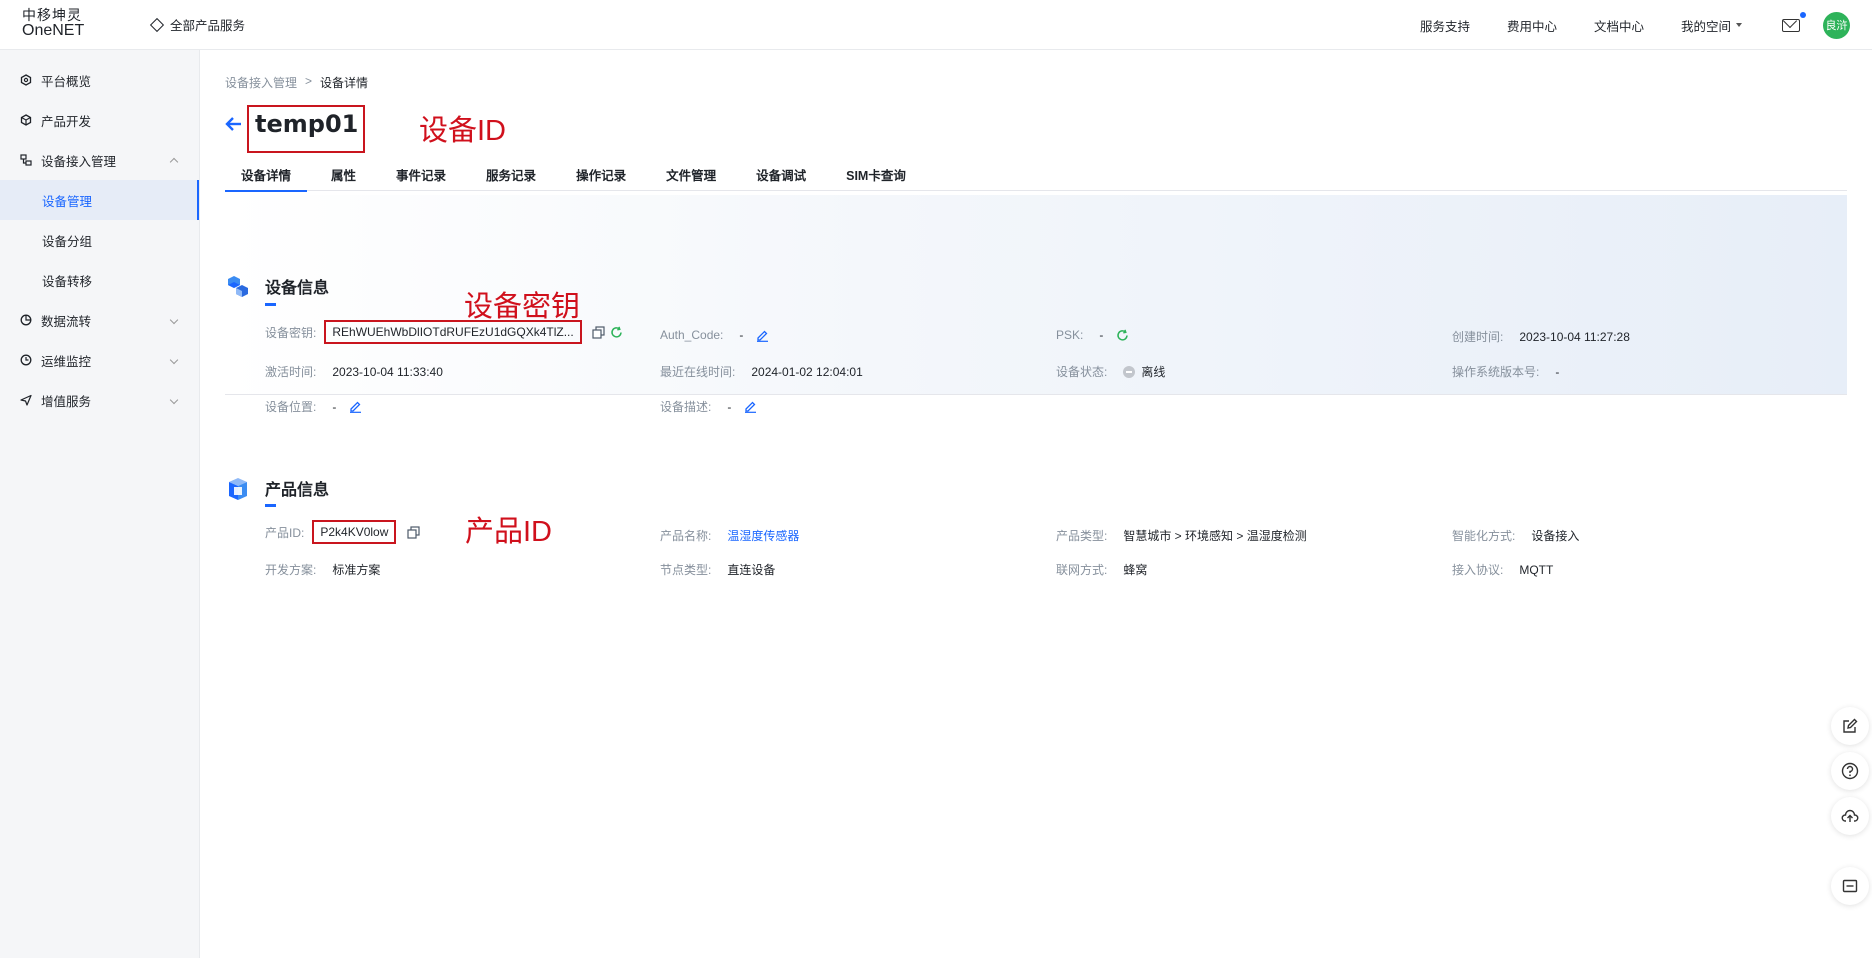 This screenshot has width=1872, height=958. Describe the element at coordinates (1711, 25) in the screenshot. I see `my-space-menu: 我的空间` at that location.